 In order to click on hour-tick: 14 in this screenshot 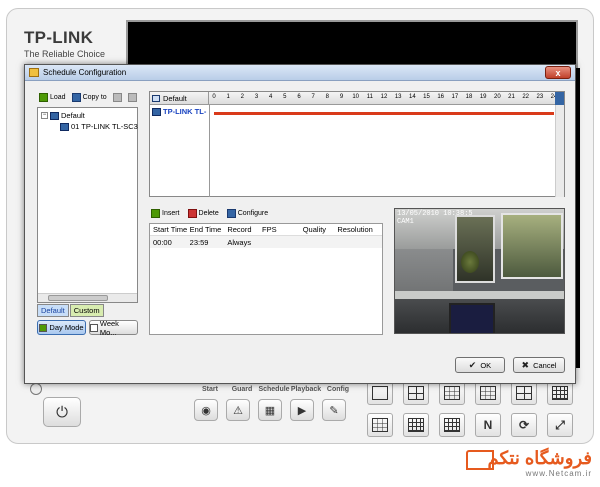, I will do `click(412, 97)`.